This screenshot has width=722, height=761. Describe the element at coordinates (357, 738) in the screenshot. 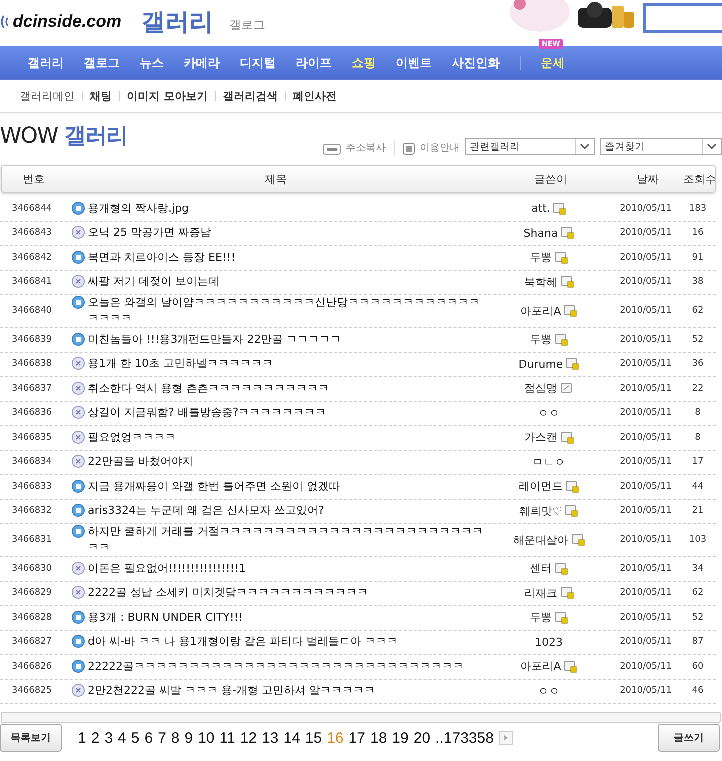

I see `page-link: 17` at that location.